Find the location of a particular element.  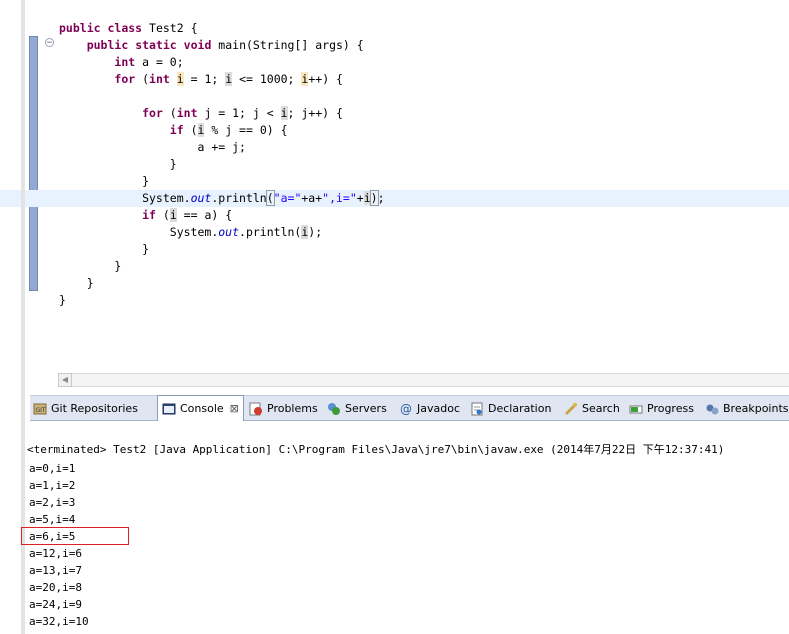

console-output-line: a=0,i=1 is located at coordinates (52, 468).